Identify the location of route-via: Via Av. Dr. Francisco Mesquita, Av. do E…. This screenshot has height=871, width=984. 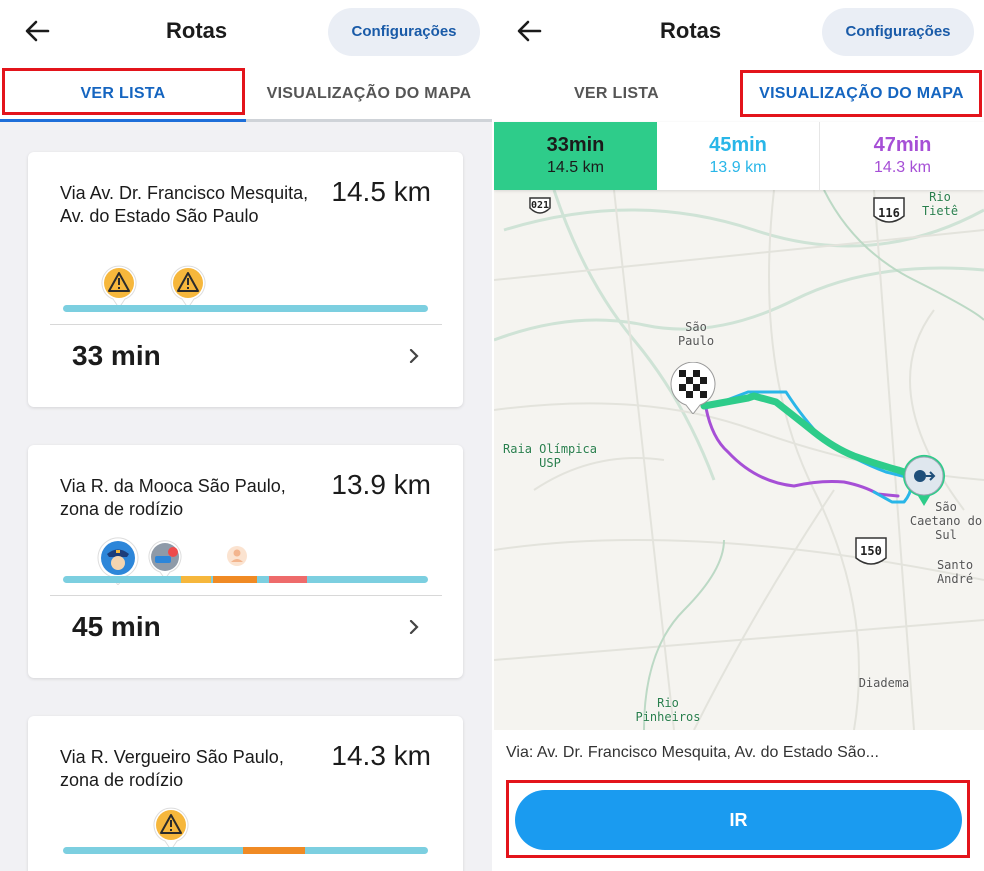
(184, 204).